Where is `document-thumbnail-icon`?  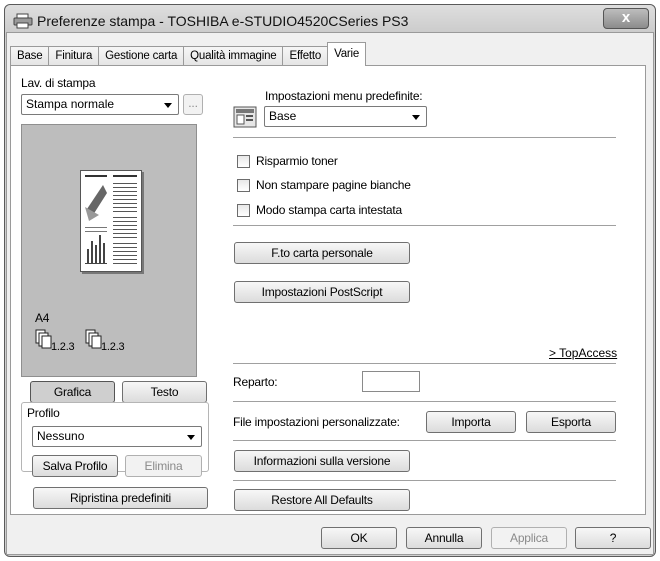
document-thumbnail-icon is located at coordinates (111, 221).